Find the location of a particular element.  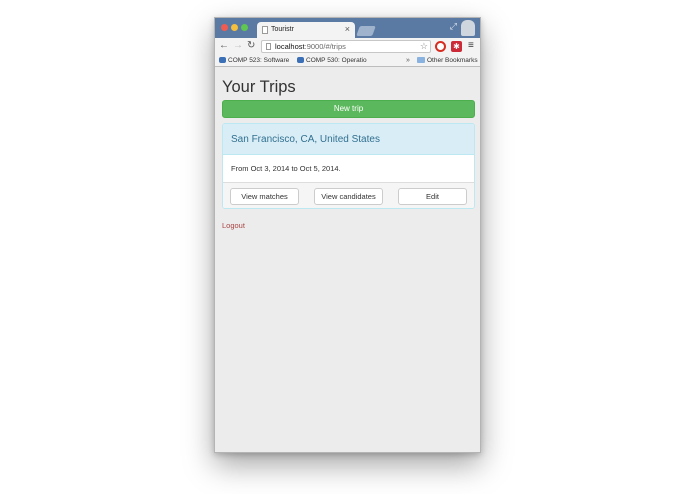

new-trip-button: New trip is located at coordinates (348, 109).